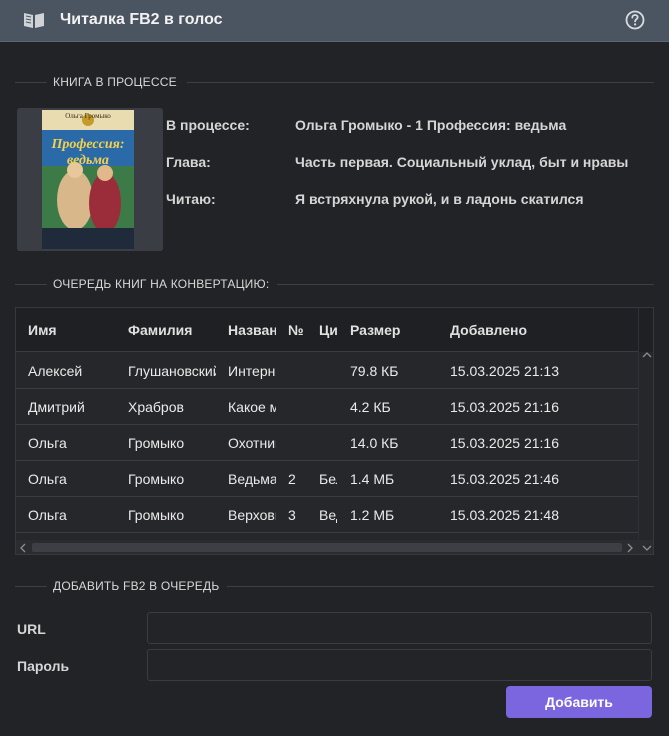 This screenshot has width=669, height=736. I want to click on col-title: Название, so click(252, 330).